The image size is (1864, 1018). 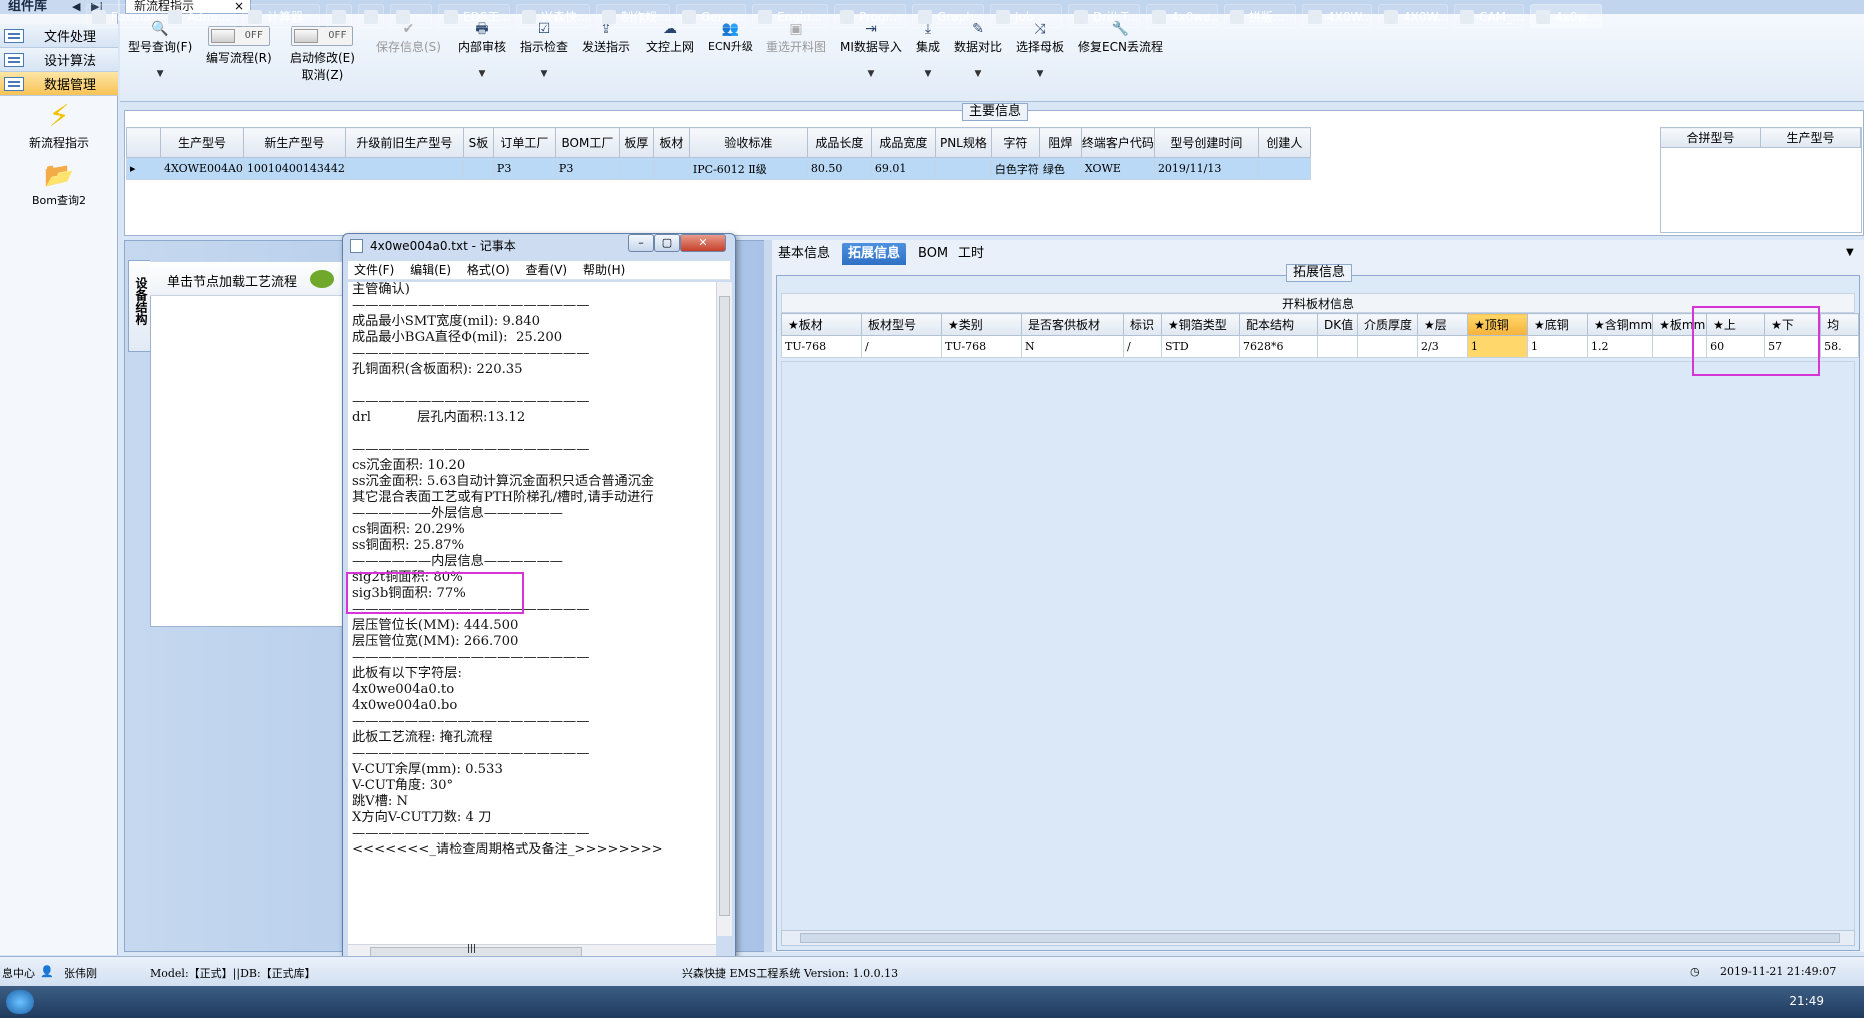 What do you see at coordinates (1117, 142) in the screenshot?
I see `col-header: 终端客户代码` at bounding box center [1117, 142].